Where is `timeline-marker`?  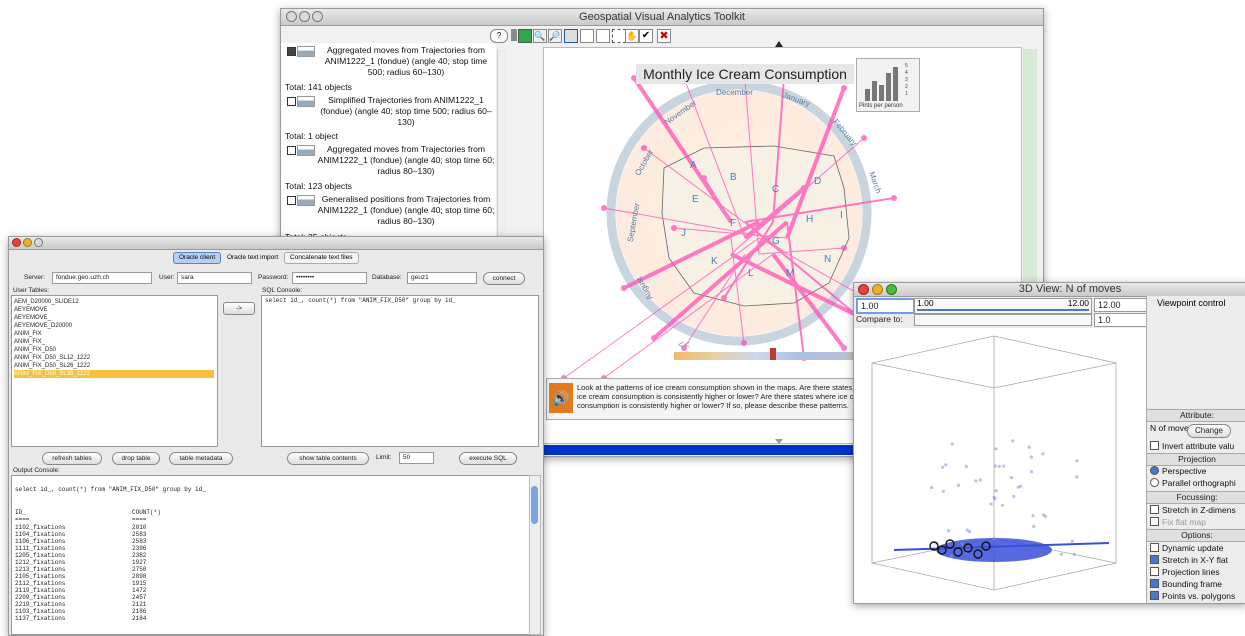 timeline-marker is located at coordinates (773, 354).